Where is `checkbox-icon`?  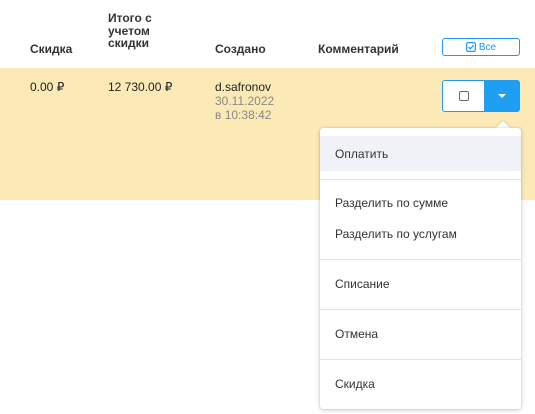
checkbox-icon is located at coordinates (463, 96).